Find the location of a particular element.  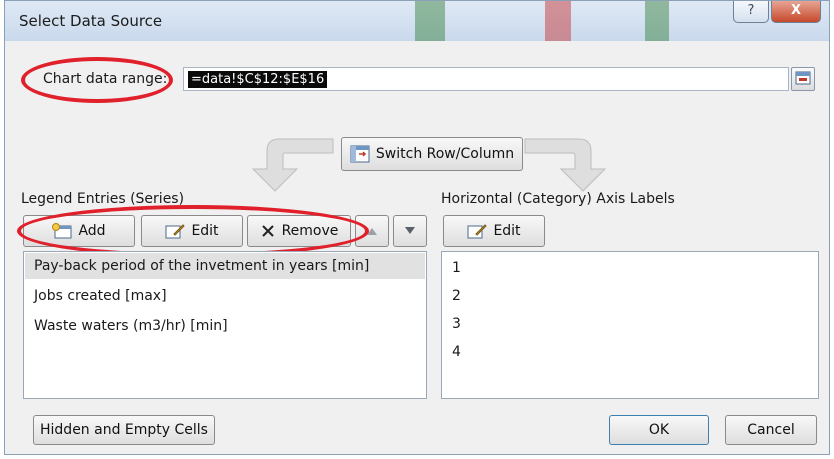

series-list-item: Waste waters (m3/hr) [min] is located at coordinates (225, 326).